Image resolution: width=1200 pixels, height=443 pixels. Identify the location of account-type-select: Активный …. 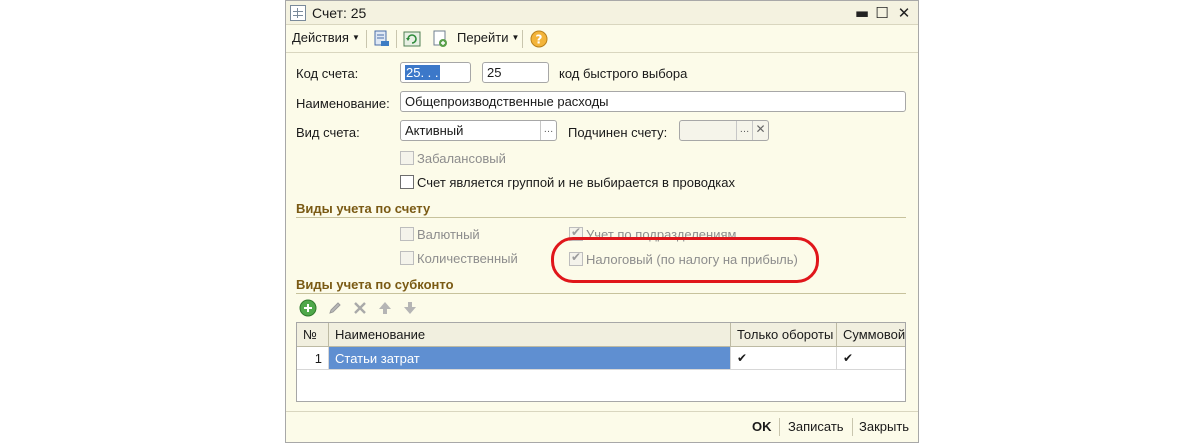
(478, 130).